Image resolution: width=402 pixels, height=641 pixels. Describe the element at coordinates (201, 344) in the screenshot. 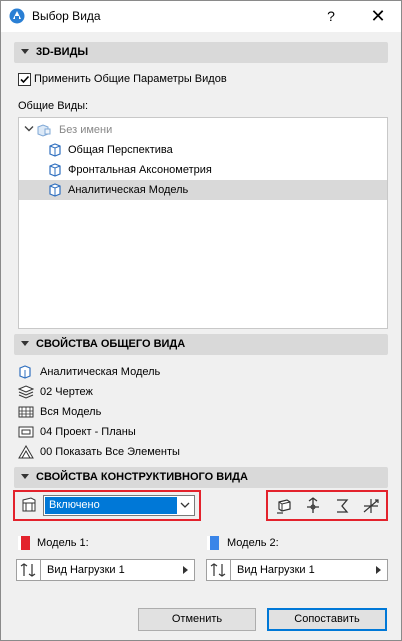

I see `section-general-props-header: СВОЙСТВА ОБЩЕГО ВИДА` at that location.